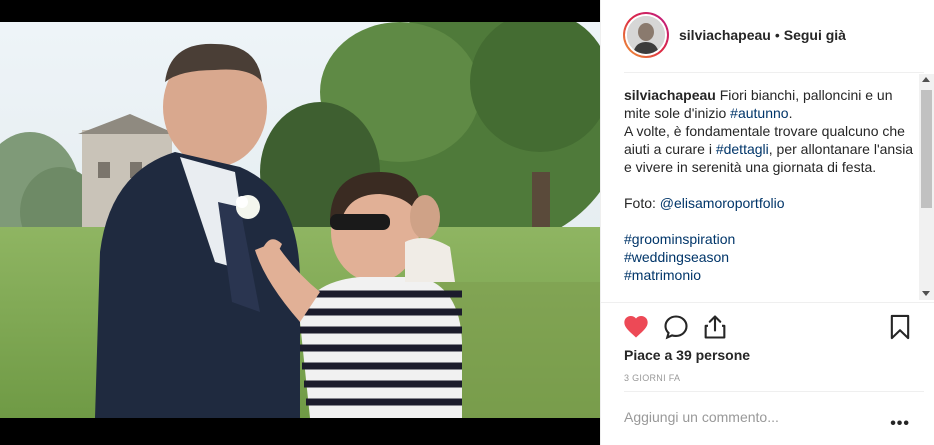  What do you see at coordinates (742, 149) in the screenshot?
I see `hashtag-dettagli: #dettagli` at bounding box center [742, 149].